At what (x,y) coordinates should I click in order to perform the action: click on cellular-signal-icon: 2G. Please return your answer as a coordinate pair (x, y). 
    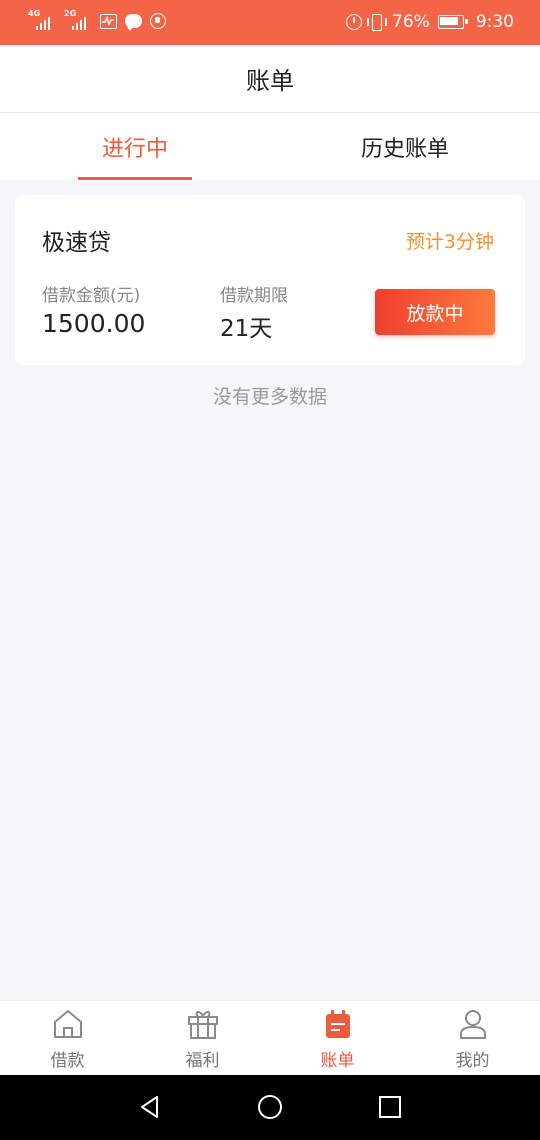
    Looking at the image, I should click on (78, 21).